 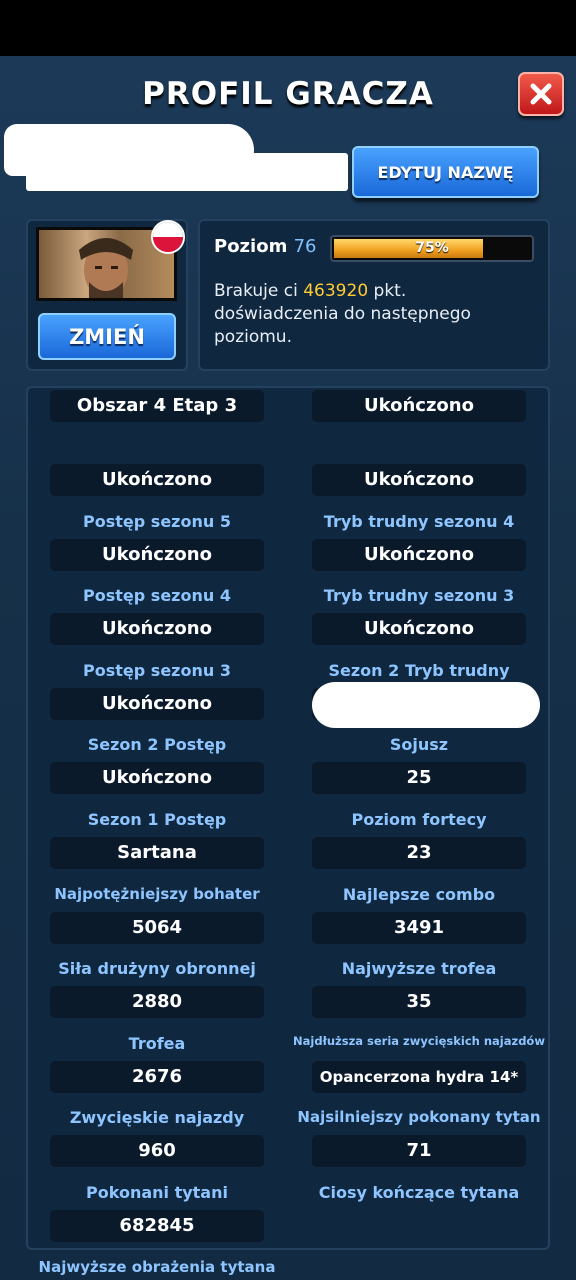 I want to click on stat-value: 5064, so click(x=157, y=927).